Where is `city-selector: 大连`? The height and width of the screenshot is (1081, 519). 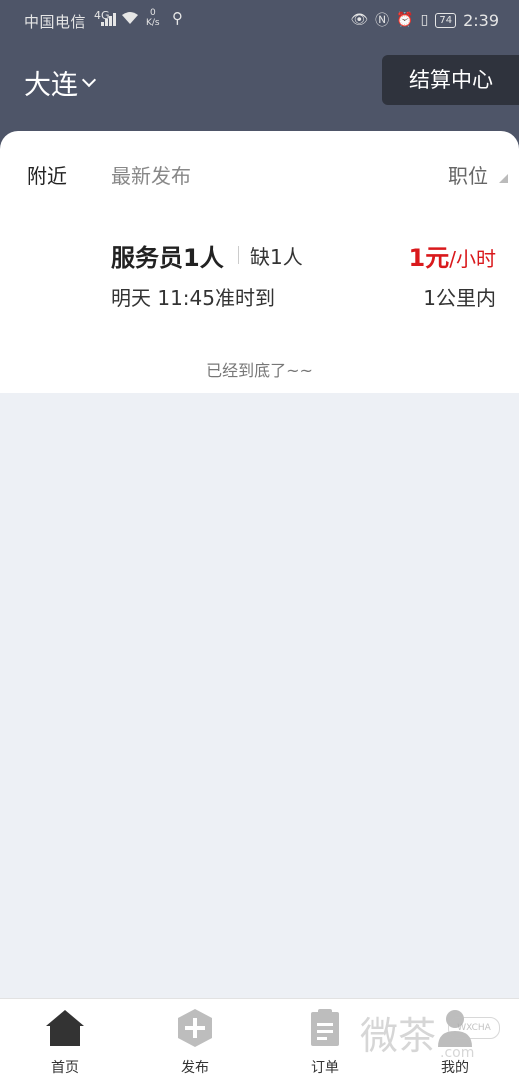 city-selector: 大连 is located at coordinates (60, 82).